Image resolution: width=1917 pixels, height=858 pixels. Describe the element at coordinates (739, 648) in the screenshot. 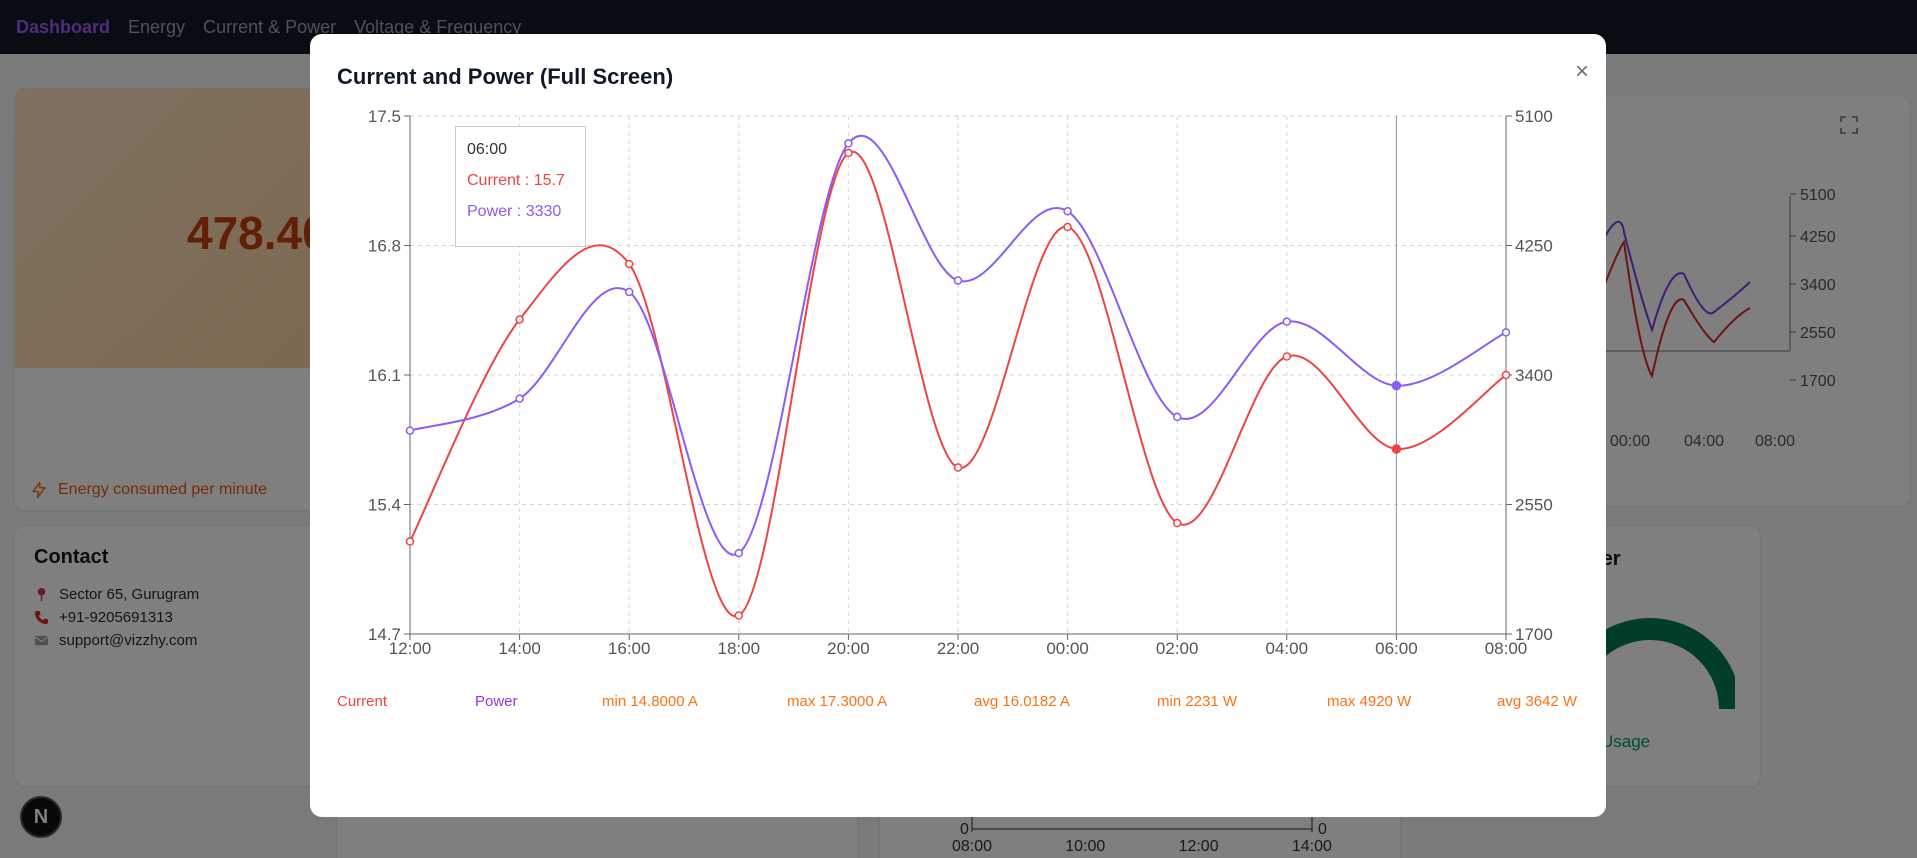

I see `x-tick-label: 18:00` at that location.